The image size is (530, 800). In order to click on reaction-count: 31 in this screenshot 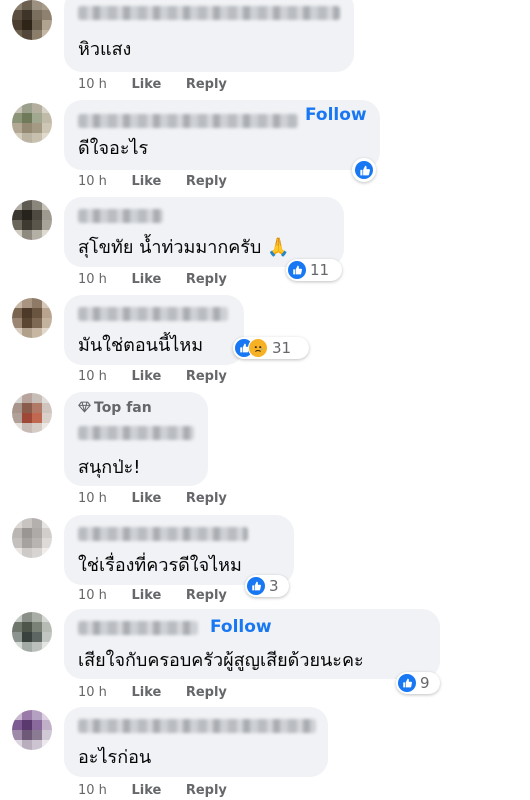, I will do `click(282, 348)`.